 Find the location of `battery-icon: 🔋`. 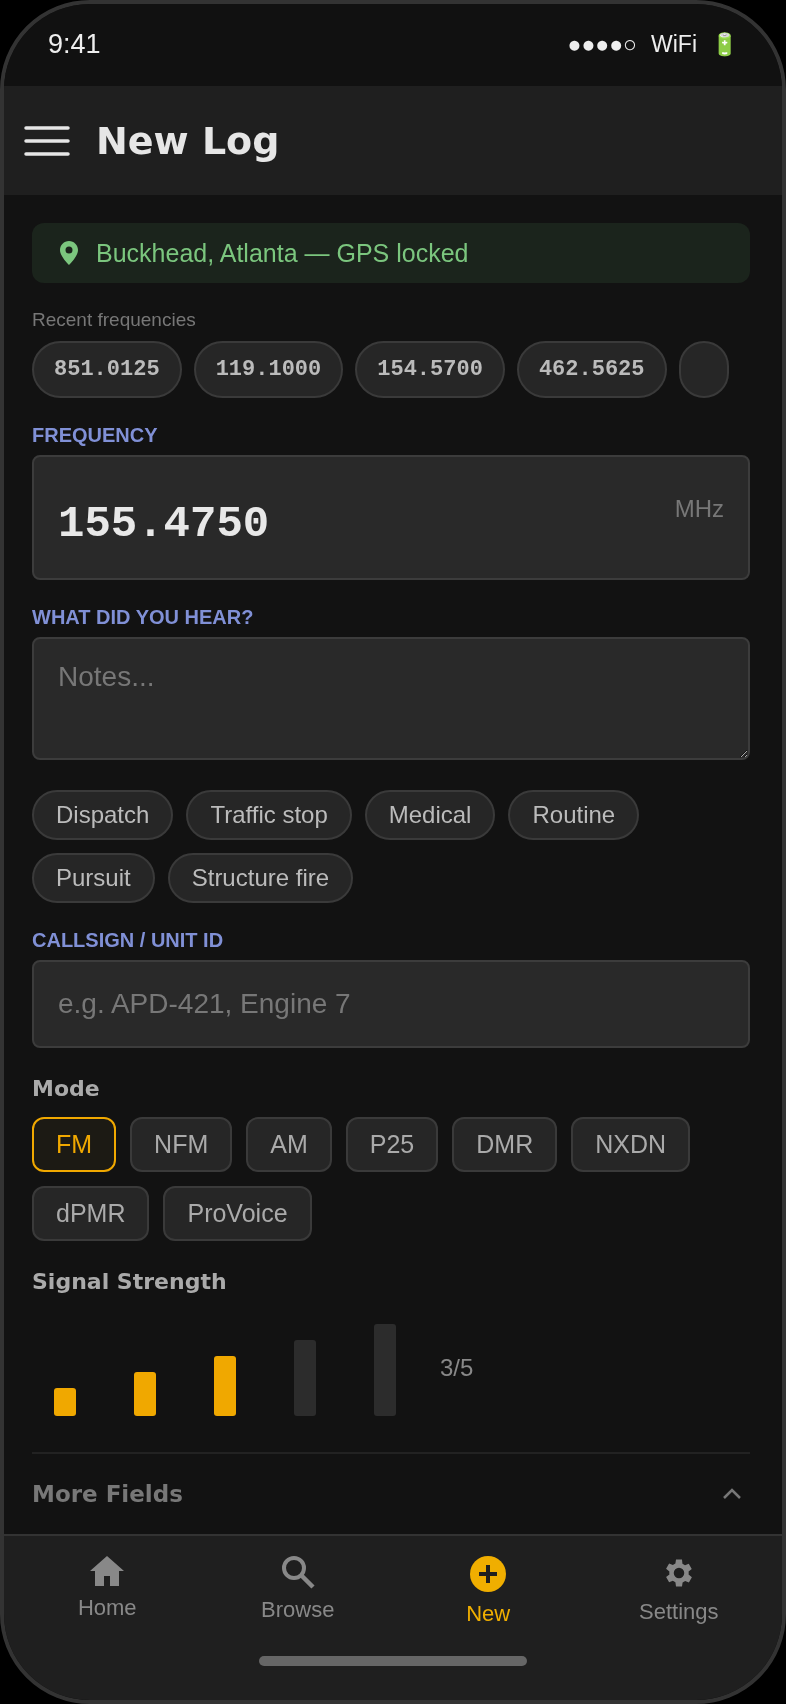

battery-icon: 🔋 is located at coordinates (724, 44).